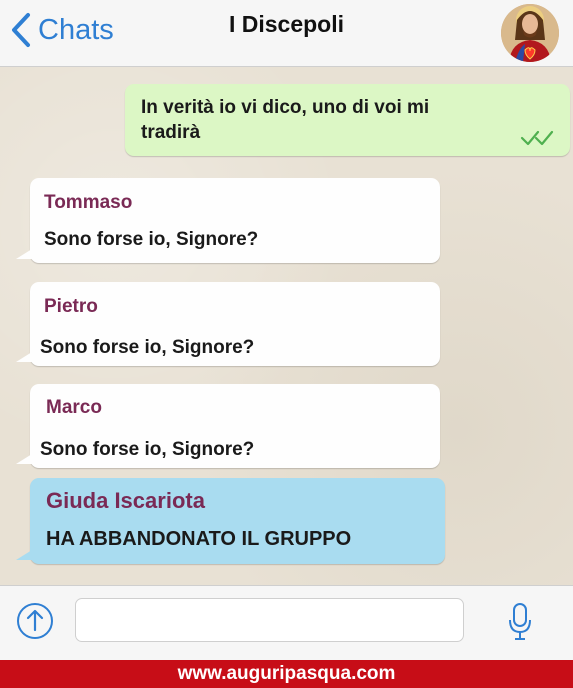 This screenshot has height=688, width=573. I want to click on jesus-sacred-heart-avatar-icon, so click(530, 33).